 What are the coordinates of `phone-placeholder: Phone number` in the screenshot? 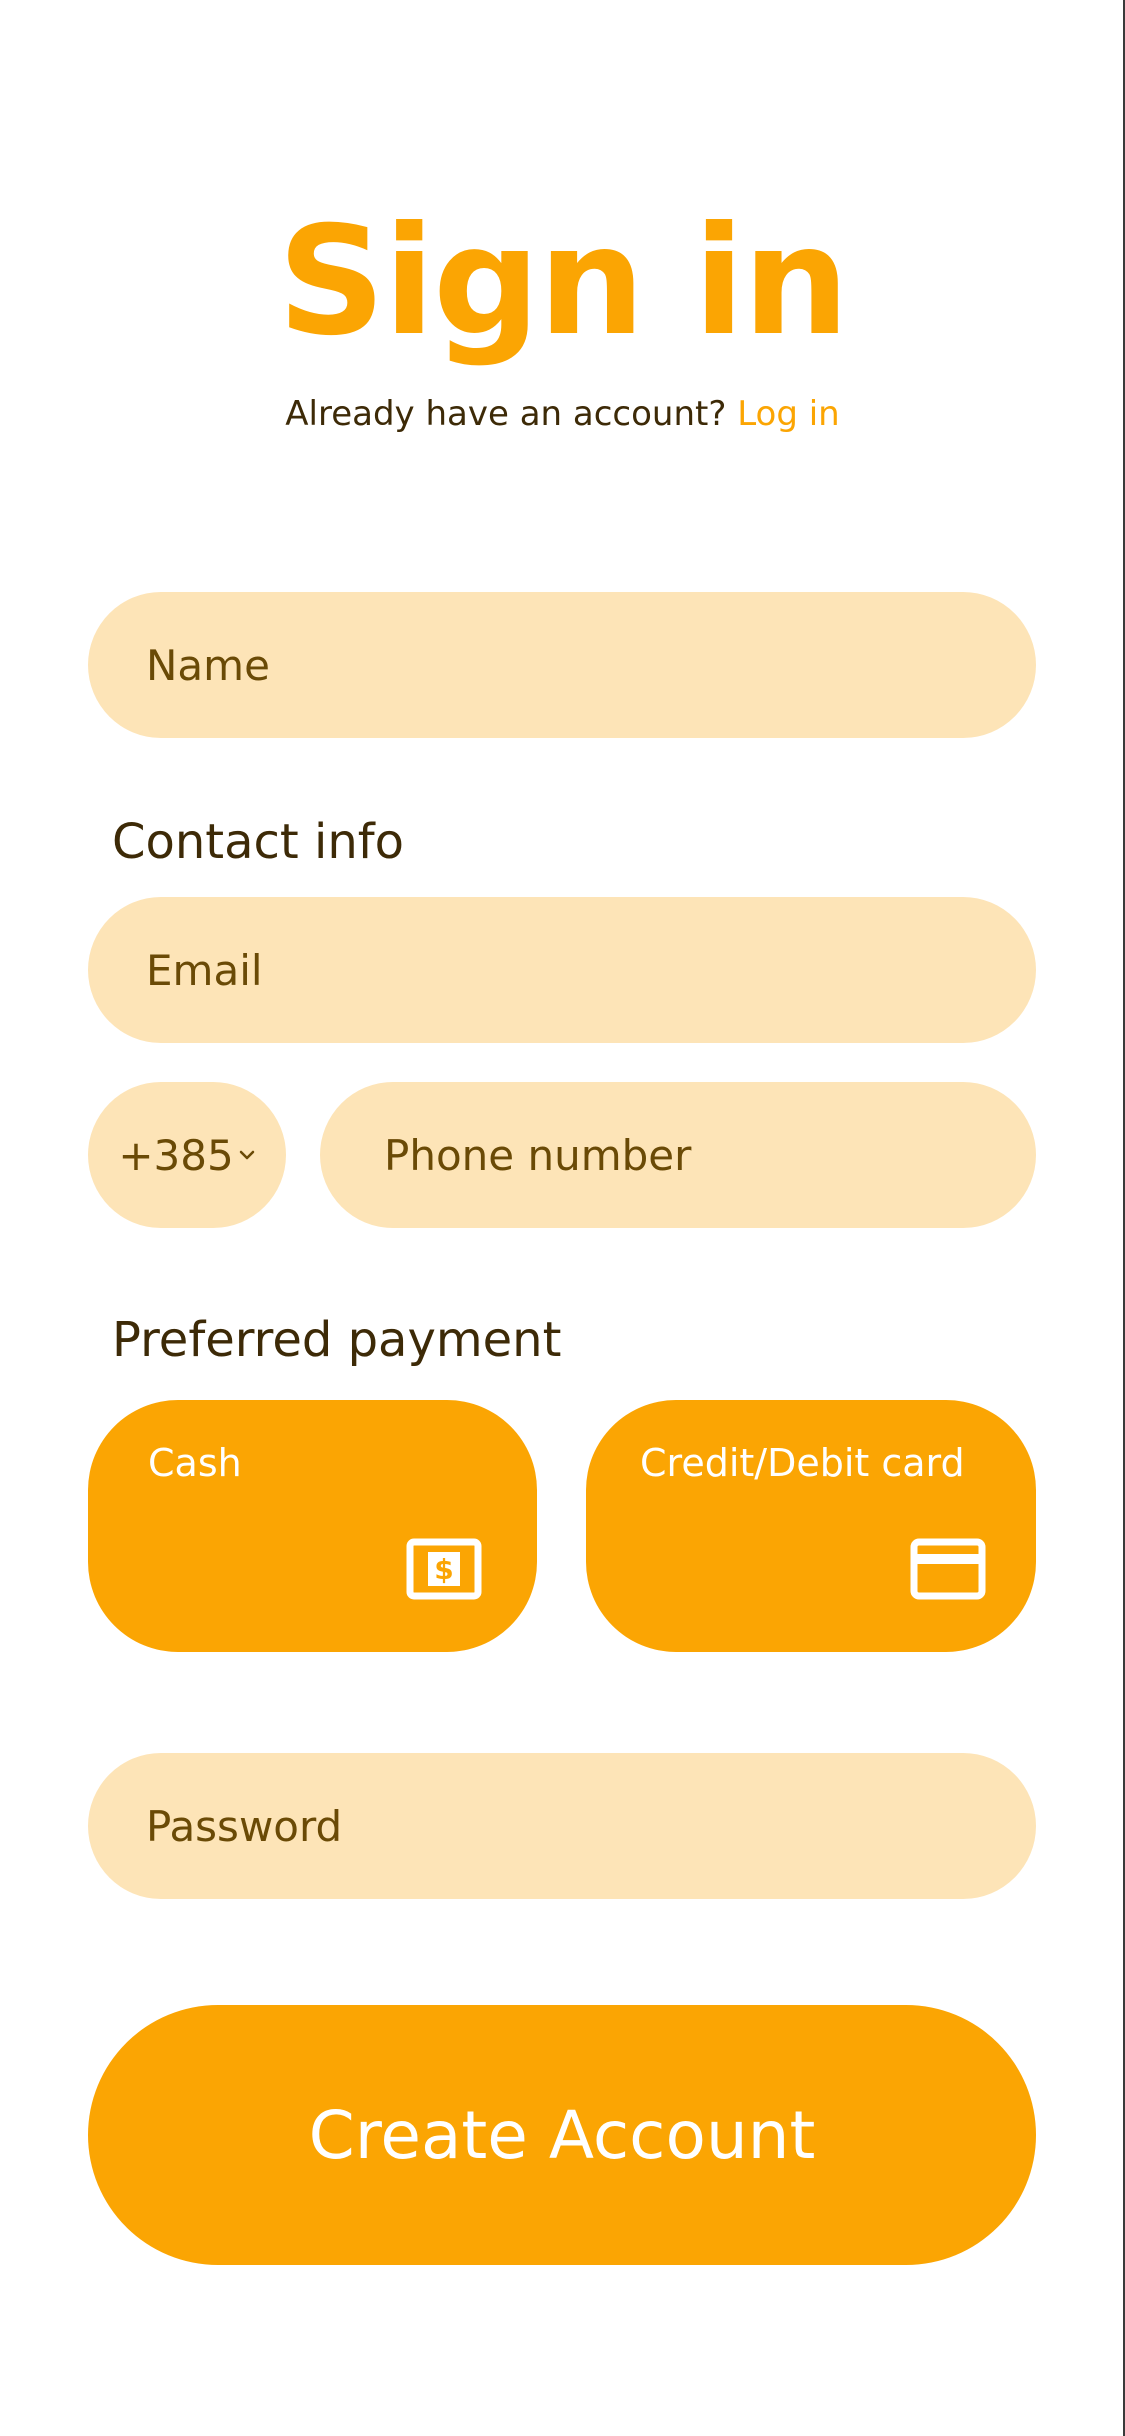 It's located at (538, 1155).